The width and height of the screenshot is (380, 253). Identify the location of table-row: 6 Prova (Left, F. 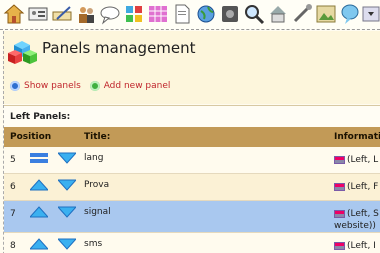
(192, 187).